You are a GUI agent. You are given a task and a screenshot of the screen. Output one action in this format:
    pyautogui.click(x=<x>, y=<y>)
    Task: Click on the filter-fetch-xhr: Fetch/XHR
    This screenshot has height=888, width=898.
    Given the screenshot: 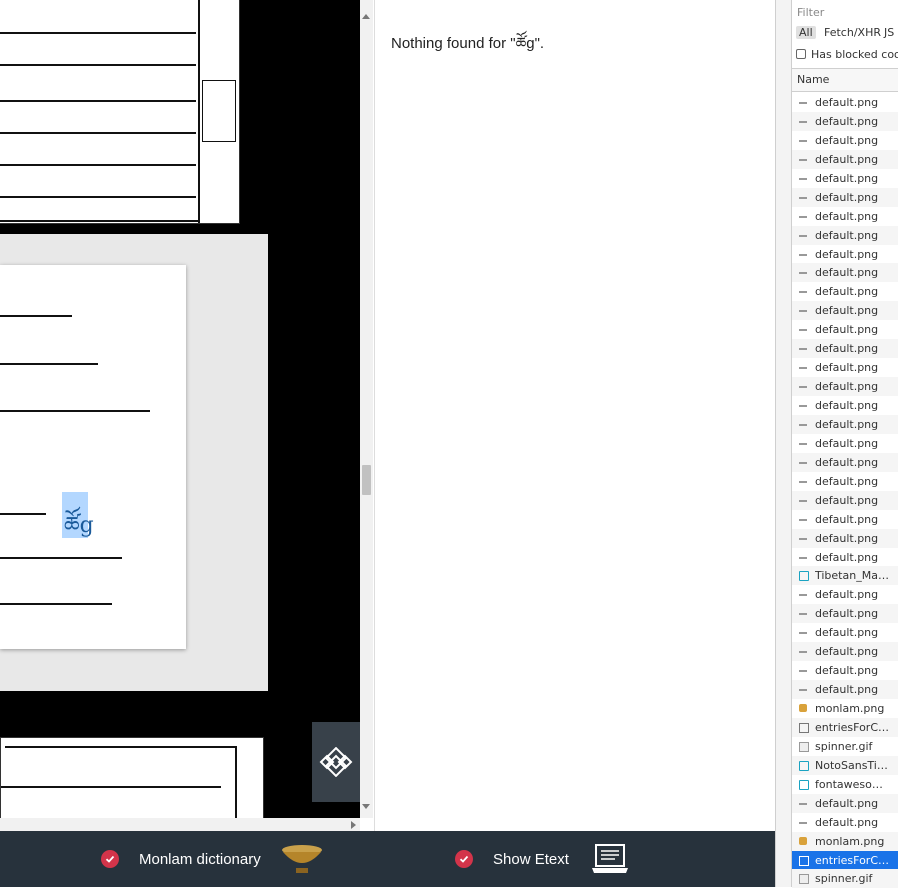 What is the action you would take?
    pyautogui.click(x=852, y=32)
    